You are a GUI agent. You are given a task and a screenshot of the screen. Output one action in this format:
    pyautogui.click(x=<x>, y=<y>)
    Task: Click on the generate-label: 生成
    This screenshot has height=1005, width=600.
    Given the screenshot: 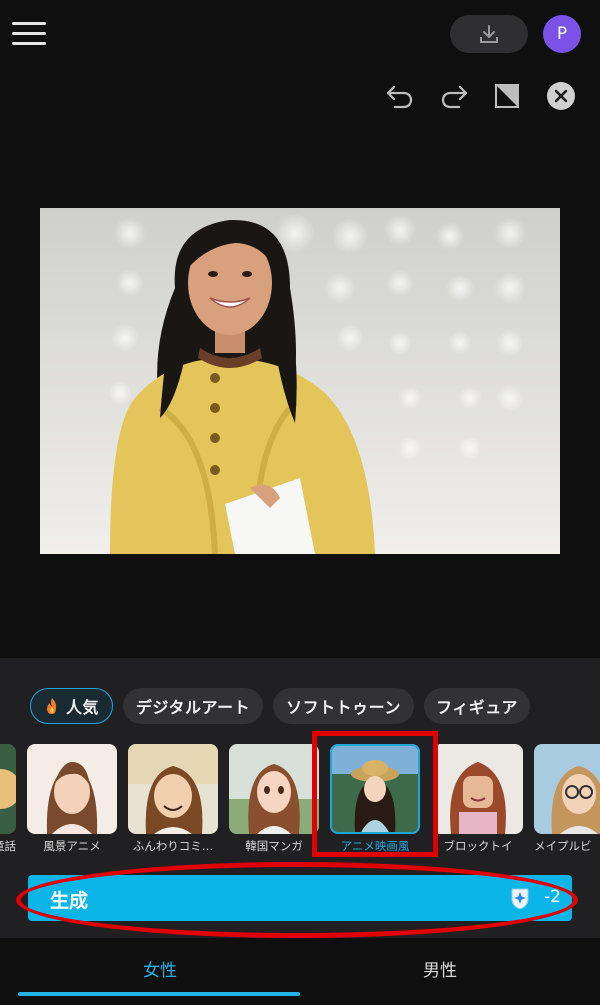 What is the action you would take?
    pyautogui.click(x=69, y=901)
    